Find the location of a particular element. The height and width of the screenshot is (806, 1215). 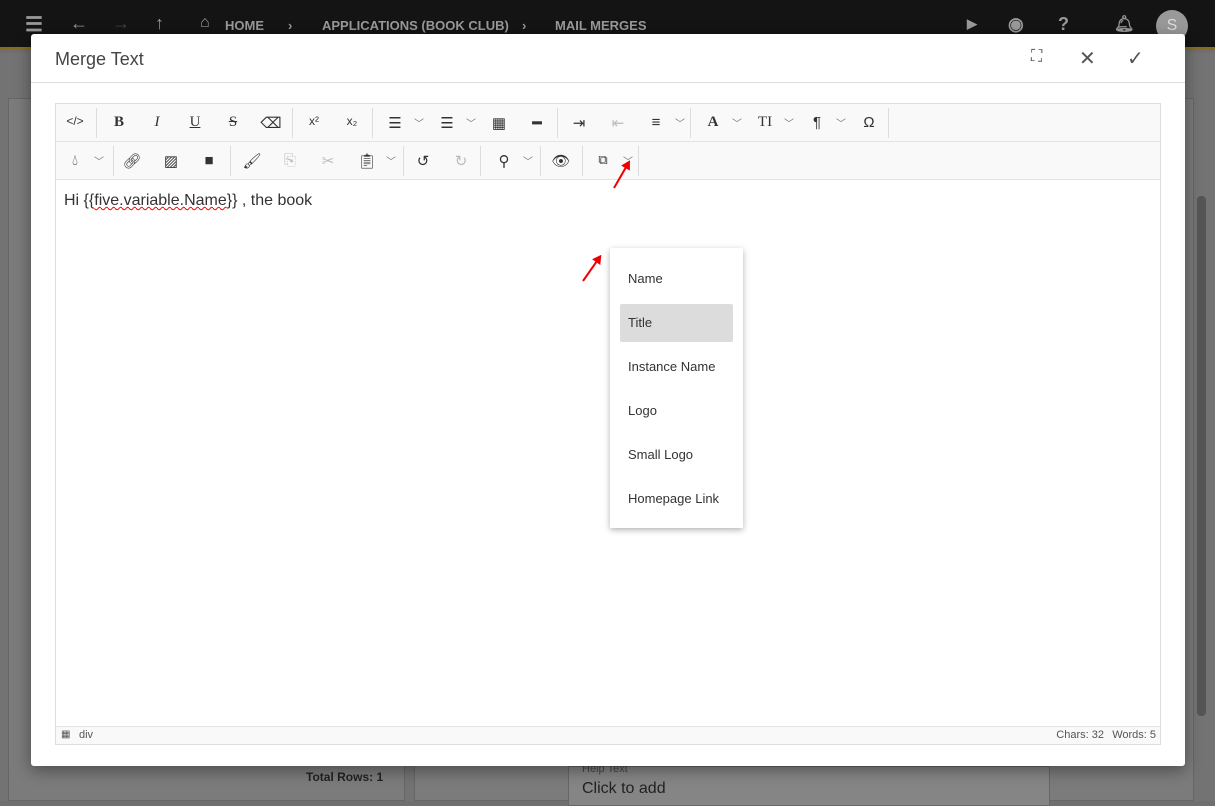

word-count: Words: 5 is located at coordinates (1134, 735).